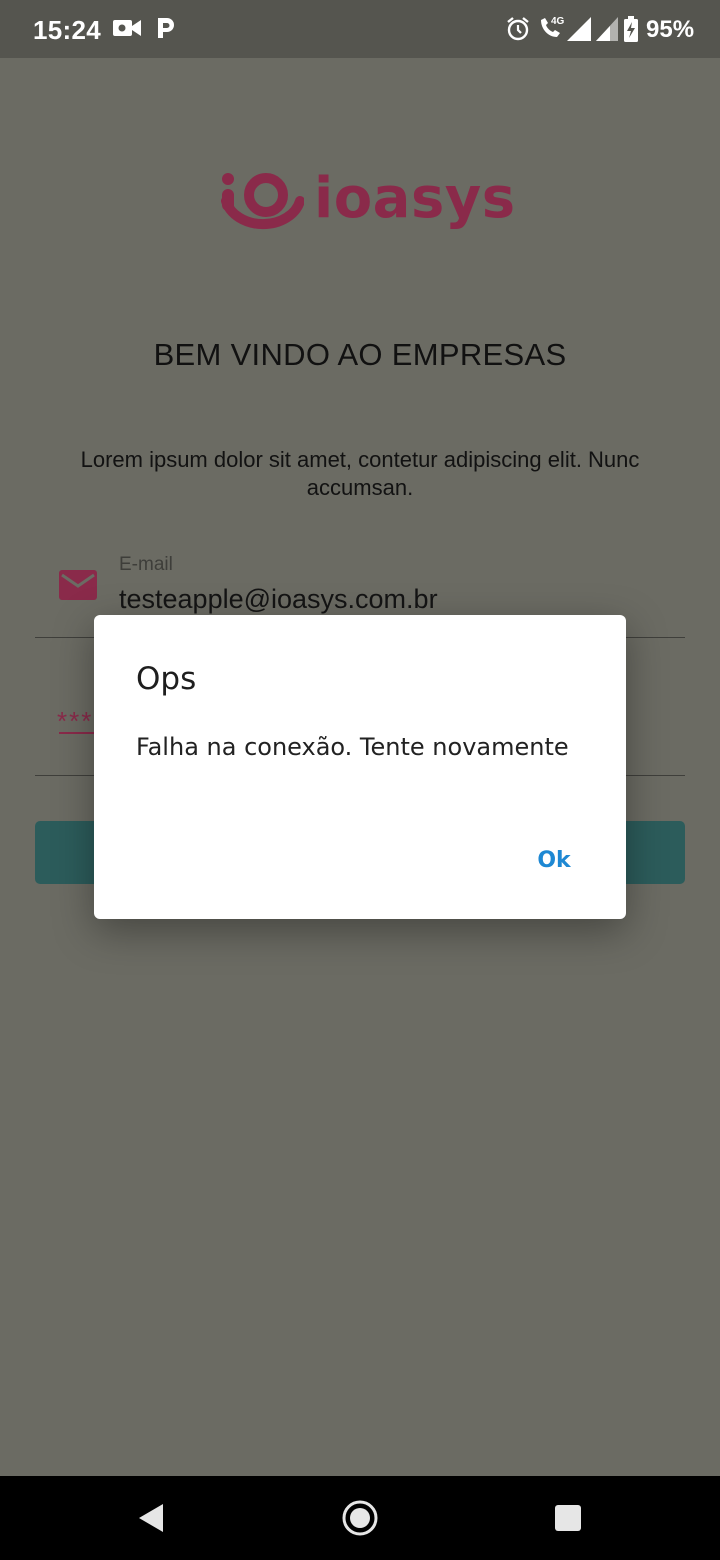  I want to click on recents-icon, so click(568, 1520).